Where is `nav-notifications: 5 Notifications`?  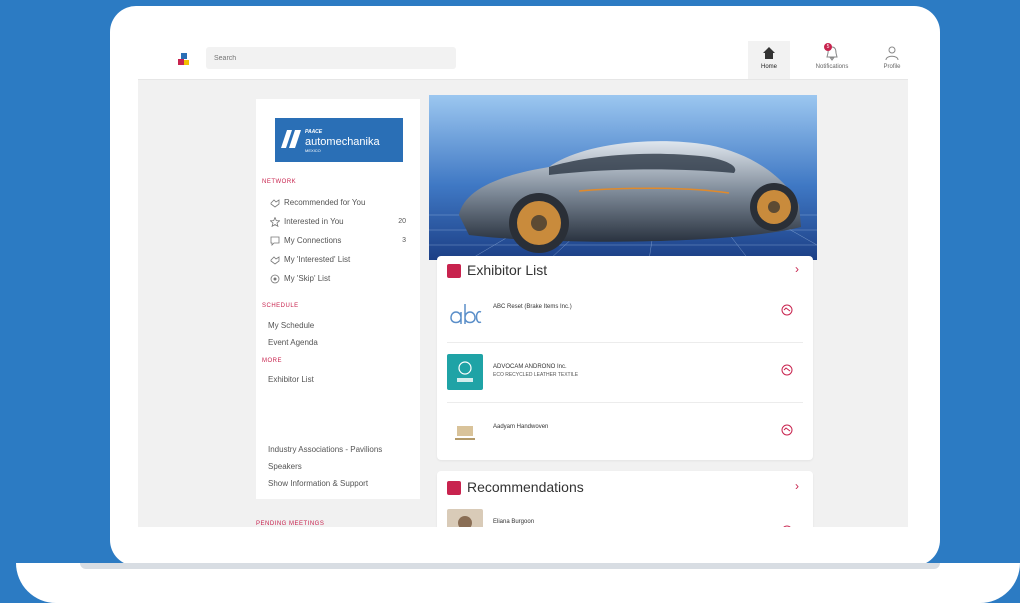 nav-notifications: 5 Notifications is located at coordinates (832, 60).